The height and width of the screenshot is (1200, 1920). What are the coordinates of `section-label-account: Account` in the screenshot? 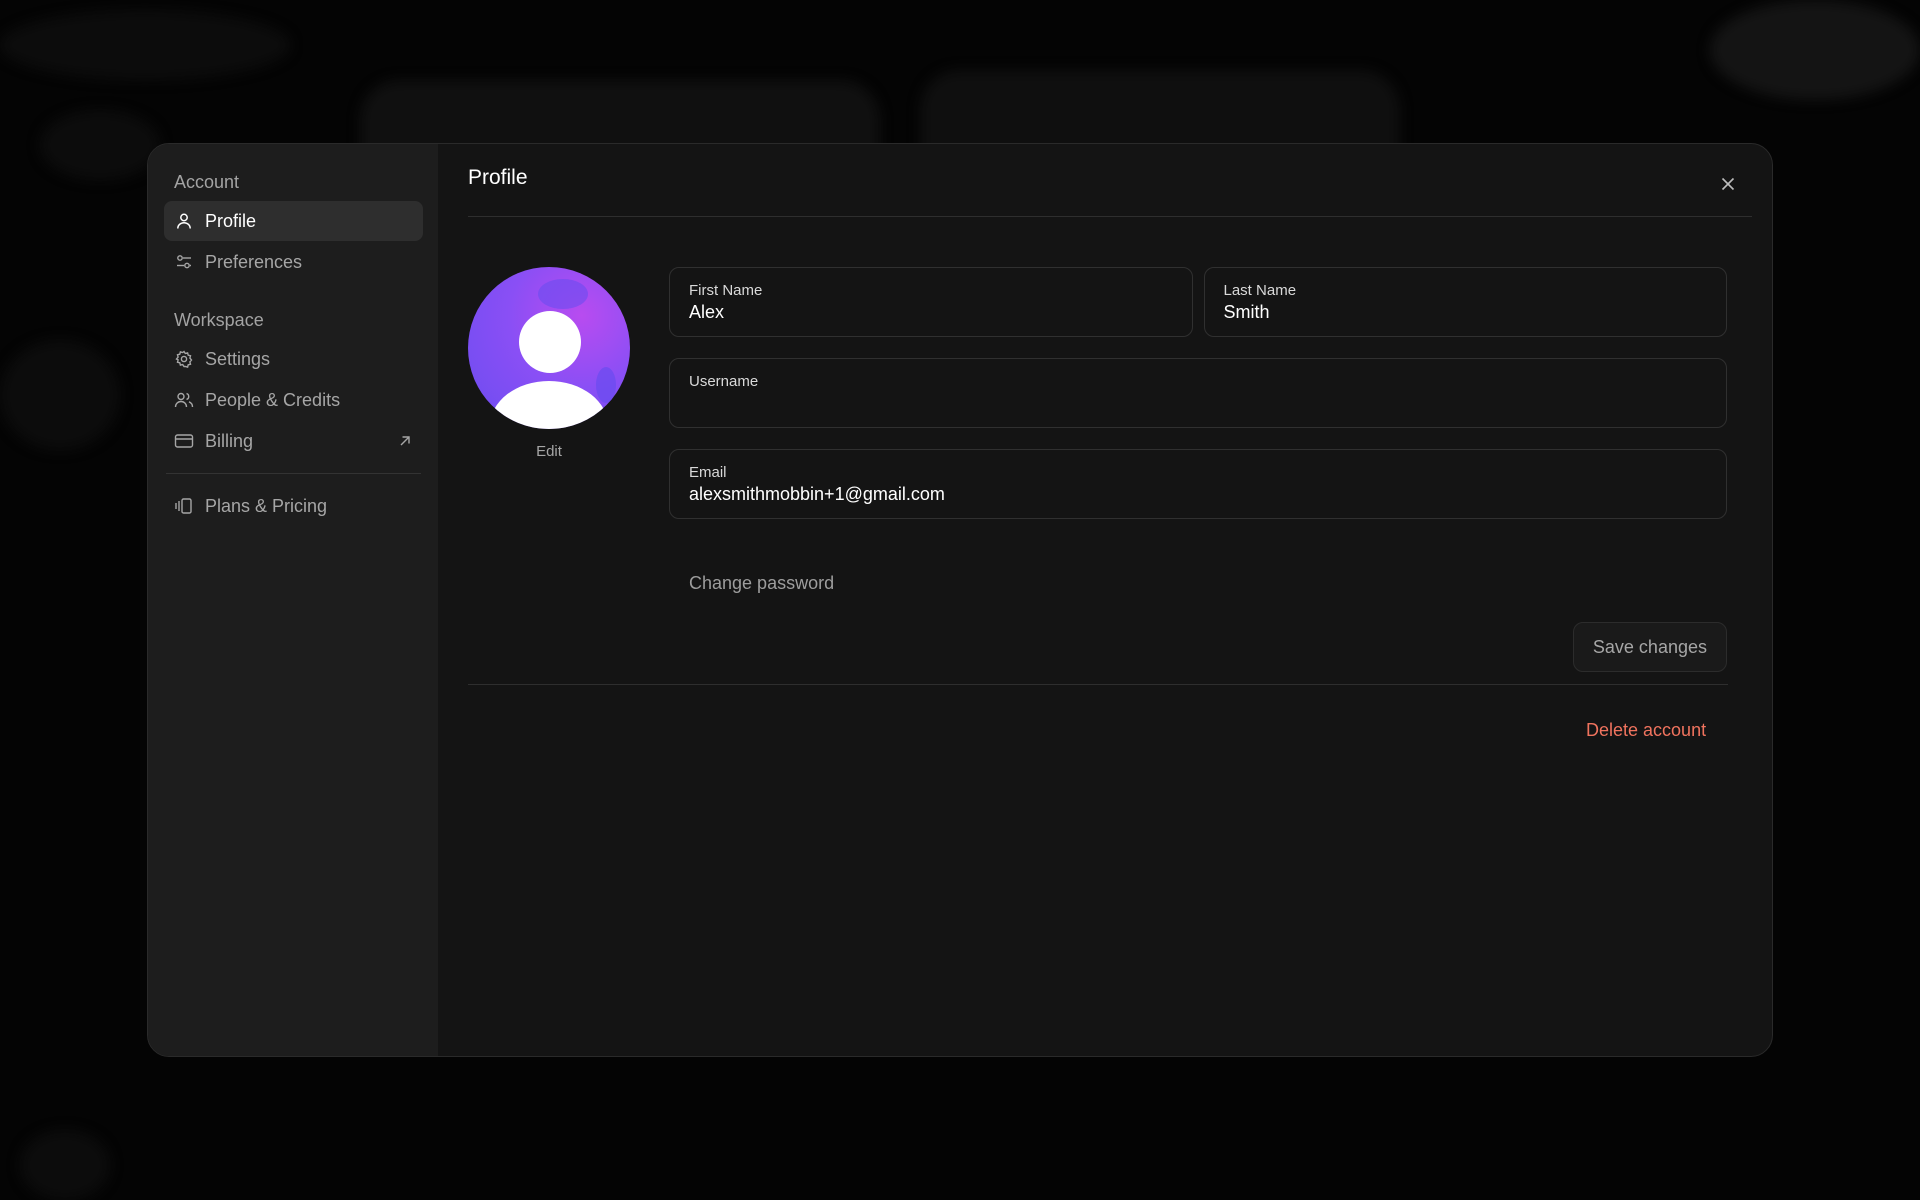 It's located at (207, 182).